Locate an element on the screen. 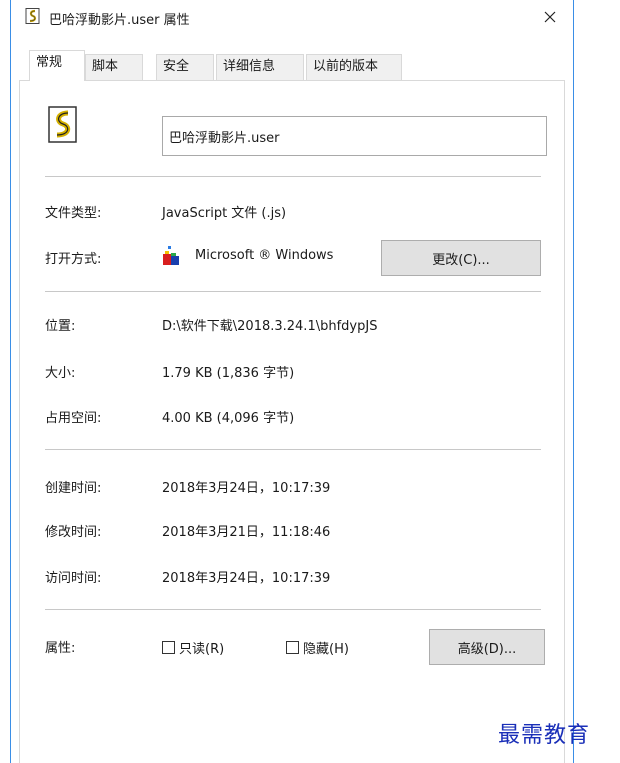 The image size is (620, 763). open-with-label: 打开方式: is located at coordinates (73, 259).